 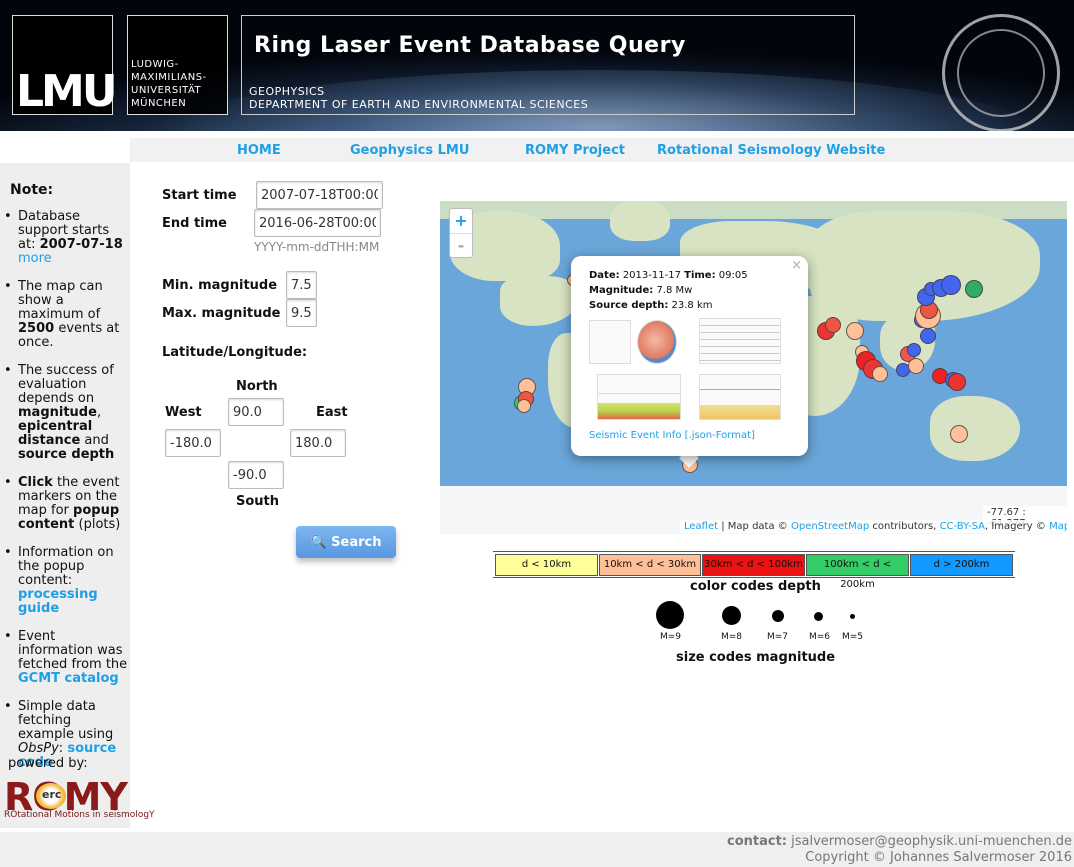 What do you see at coordinates (332, 412) in the screenshot?
I see `east-label: East` at bounding box center [332, 412].